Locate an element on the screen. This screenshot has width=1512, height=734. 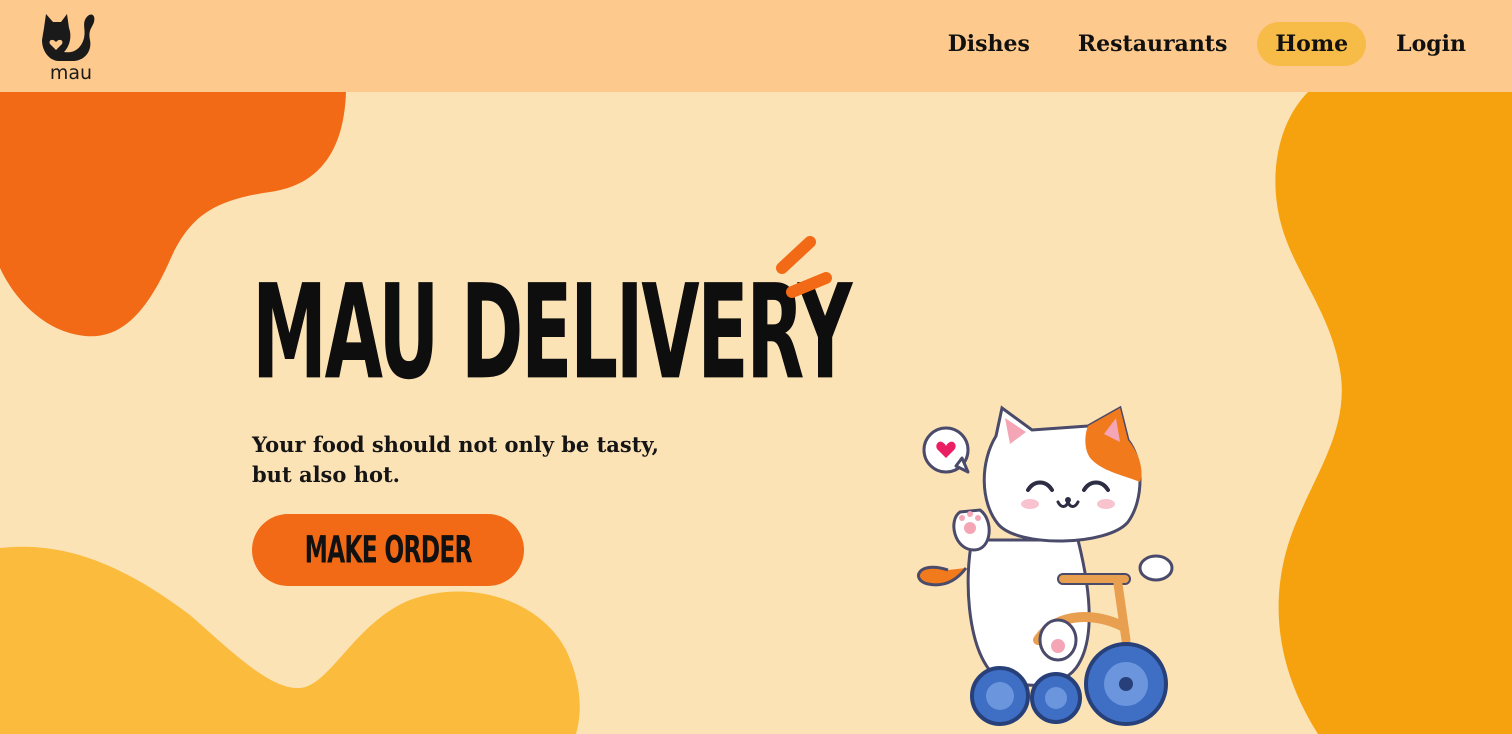
accent-dash-icon is located at coordinates (804, 267).